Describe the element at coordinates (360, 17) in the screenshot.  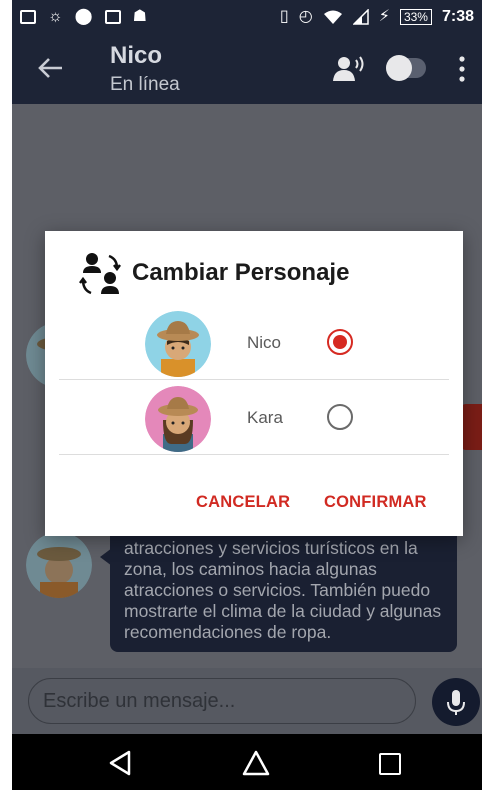
I see `signal-icon` at that location.